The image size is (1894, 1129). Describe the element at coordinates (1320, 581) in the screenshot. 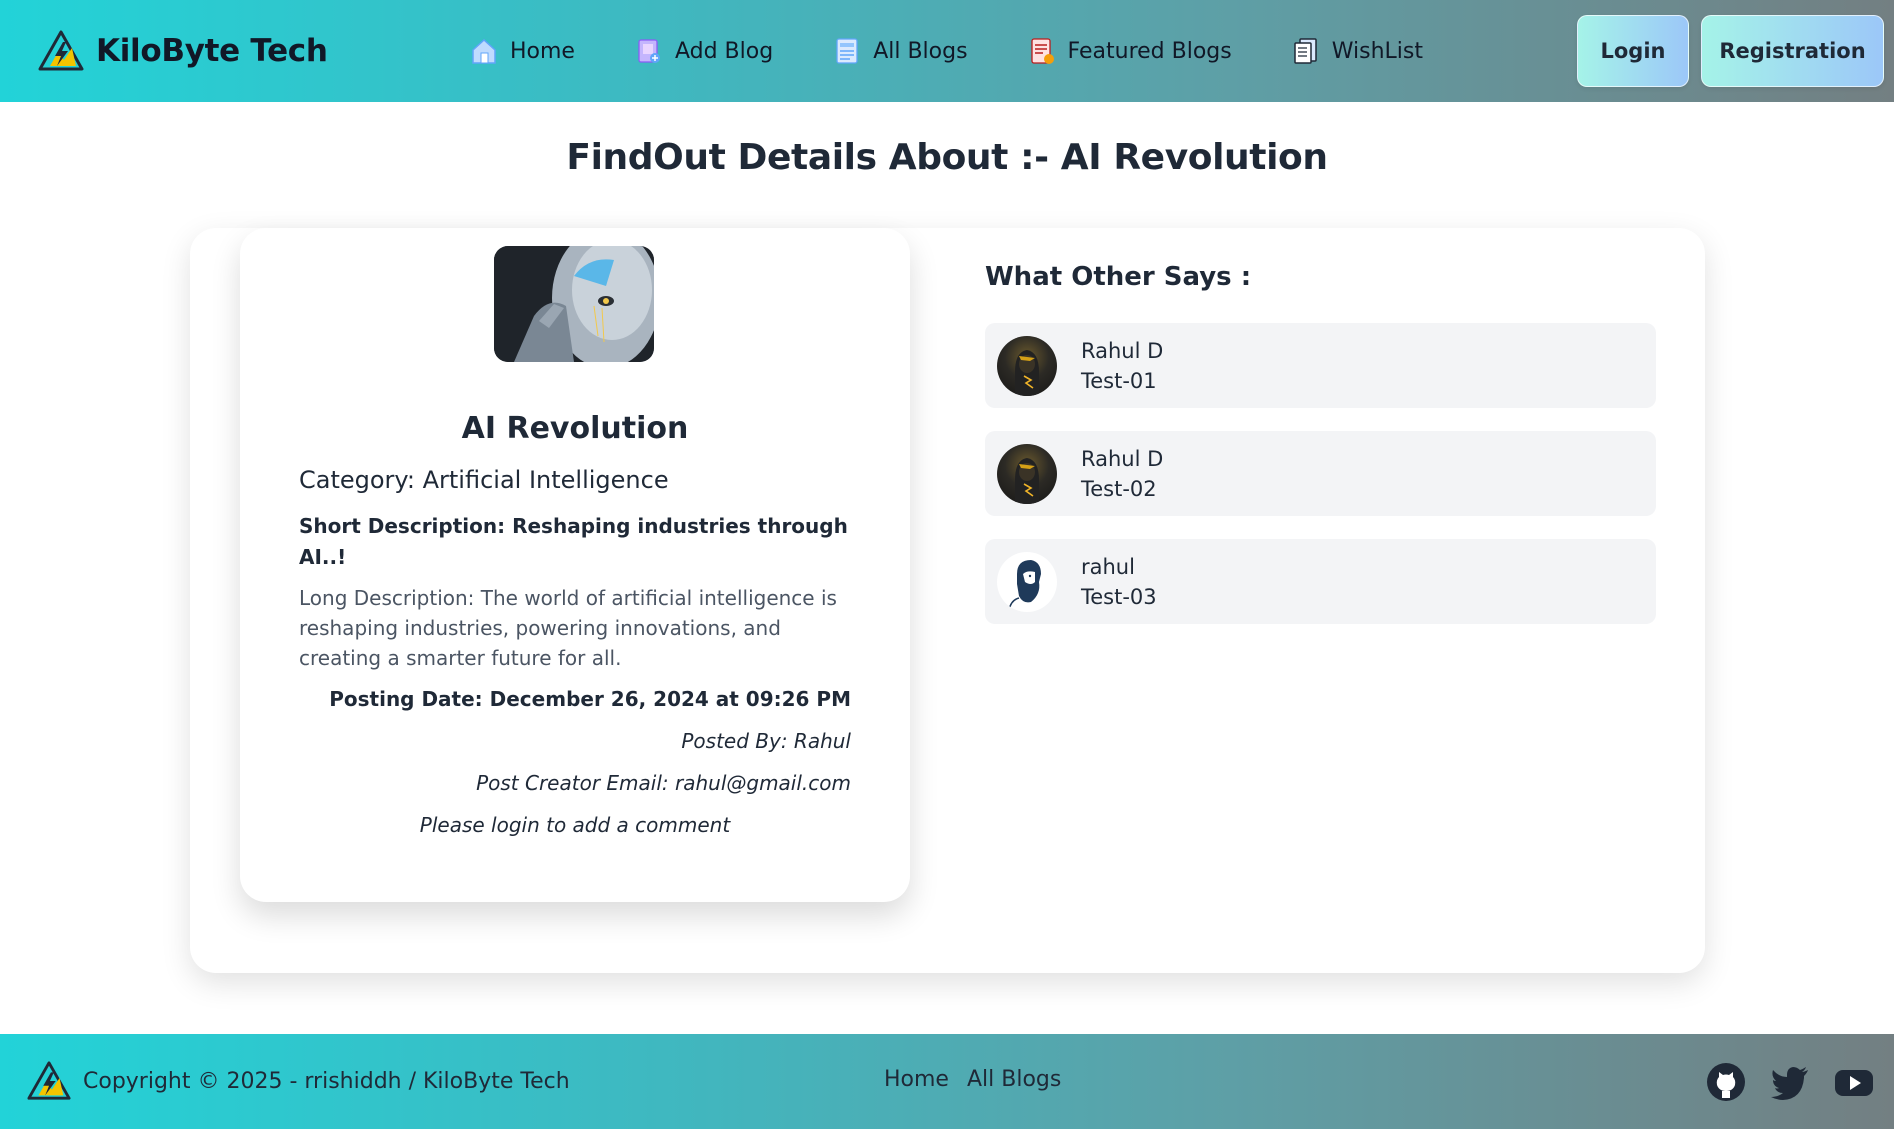

I see `comment-item: rahul Test-03` at that location.